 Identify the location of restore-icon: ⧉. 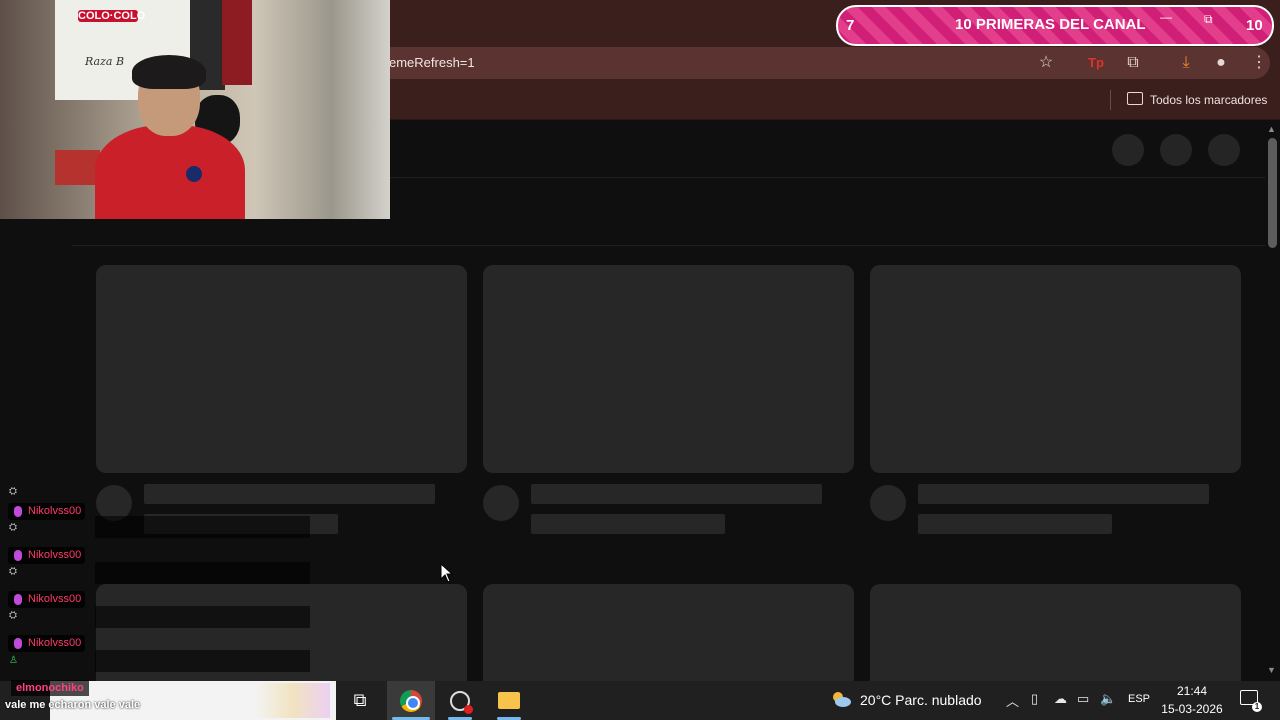
(1208, 19).